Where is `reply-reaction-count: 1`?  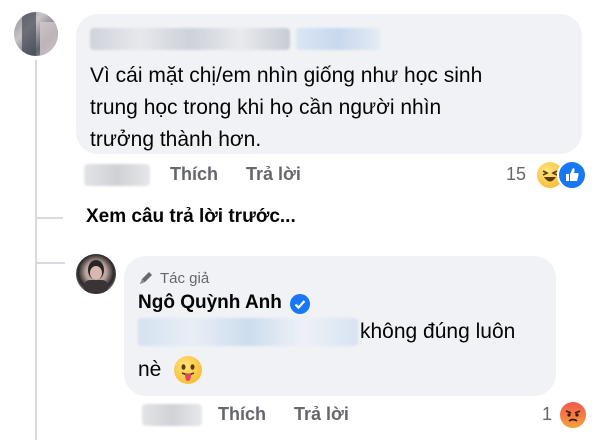
reply-reaction-count: 1 is located at coordinates (547, 414).